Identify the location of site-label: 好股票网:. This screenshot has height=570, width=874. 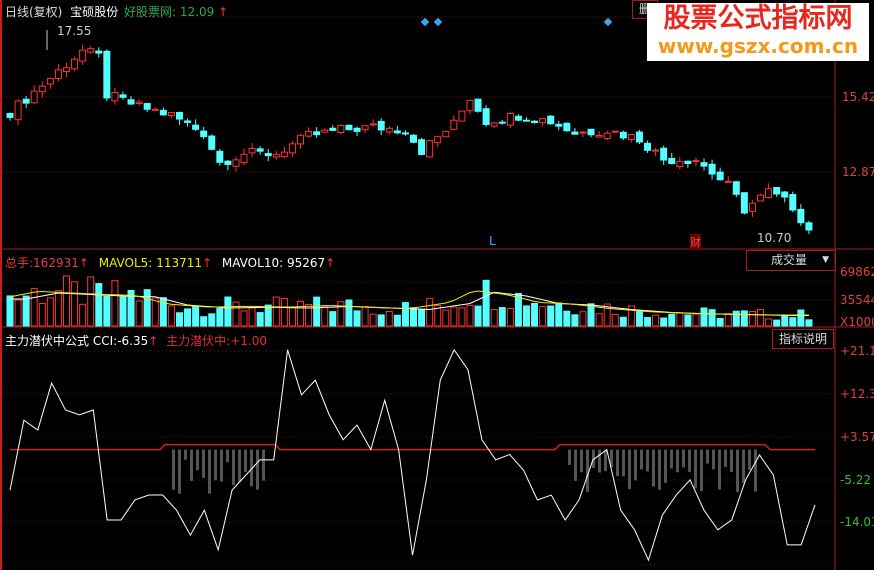
(150, 12).